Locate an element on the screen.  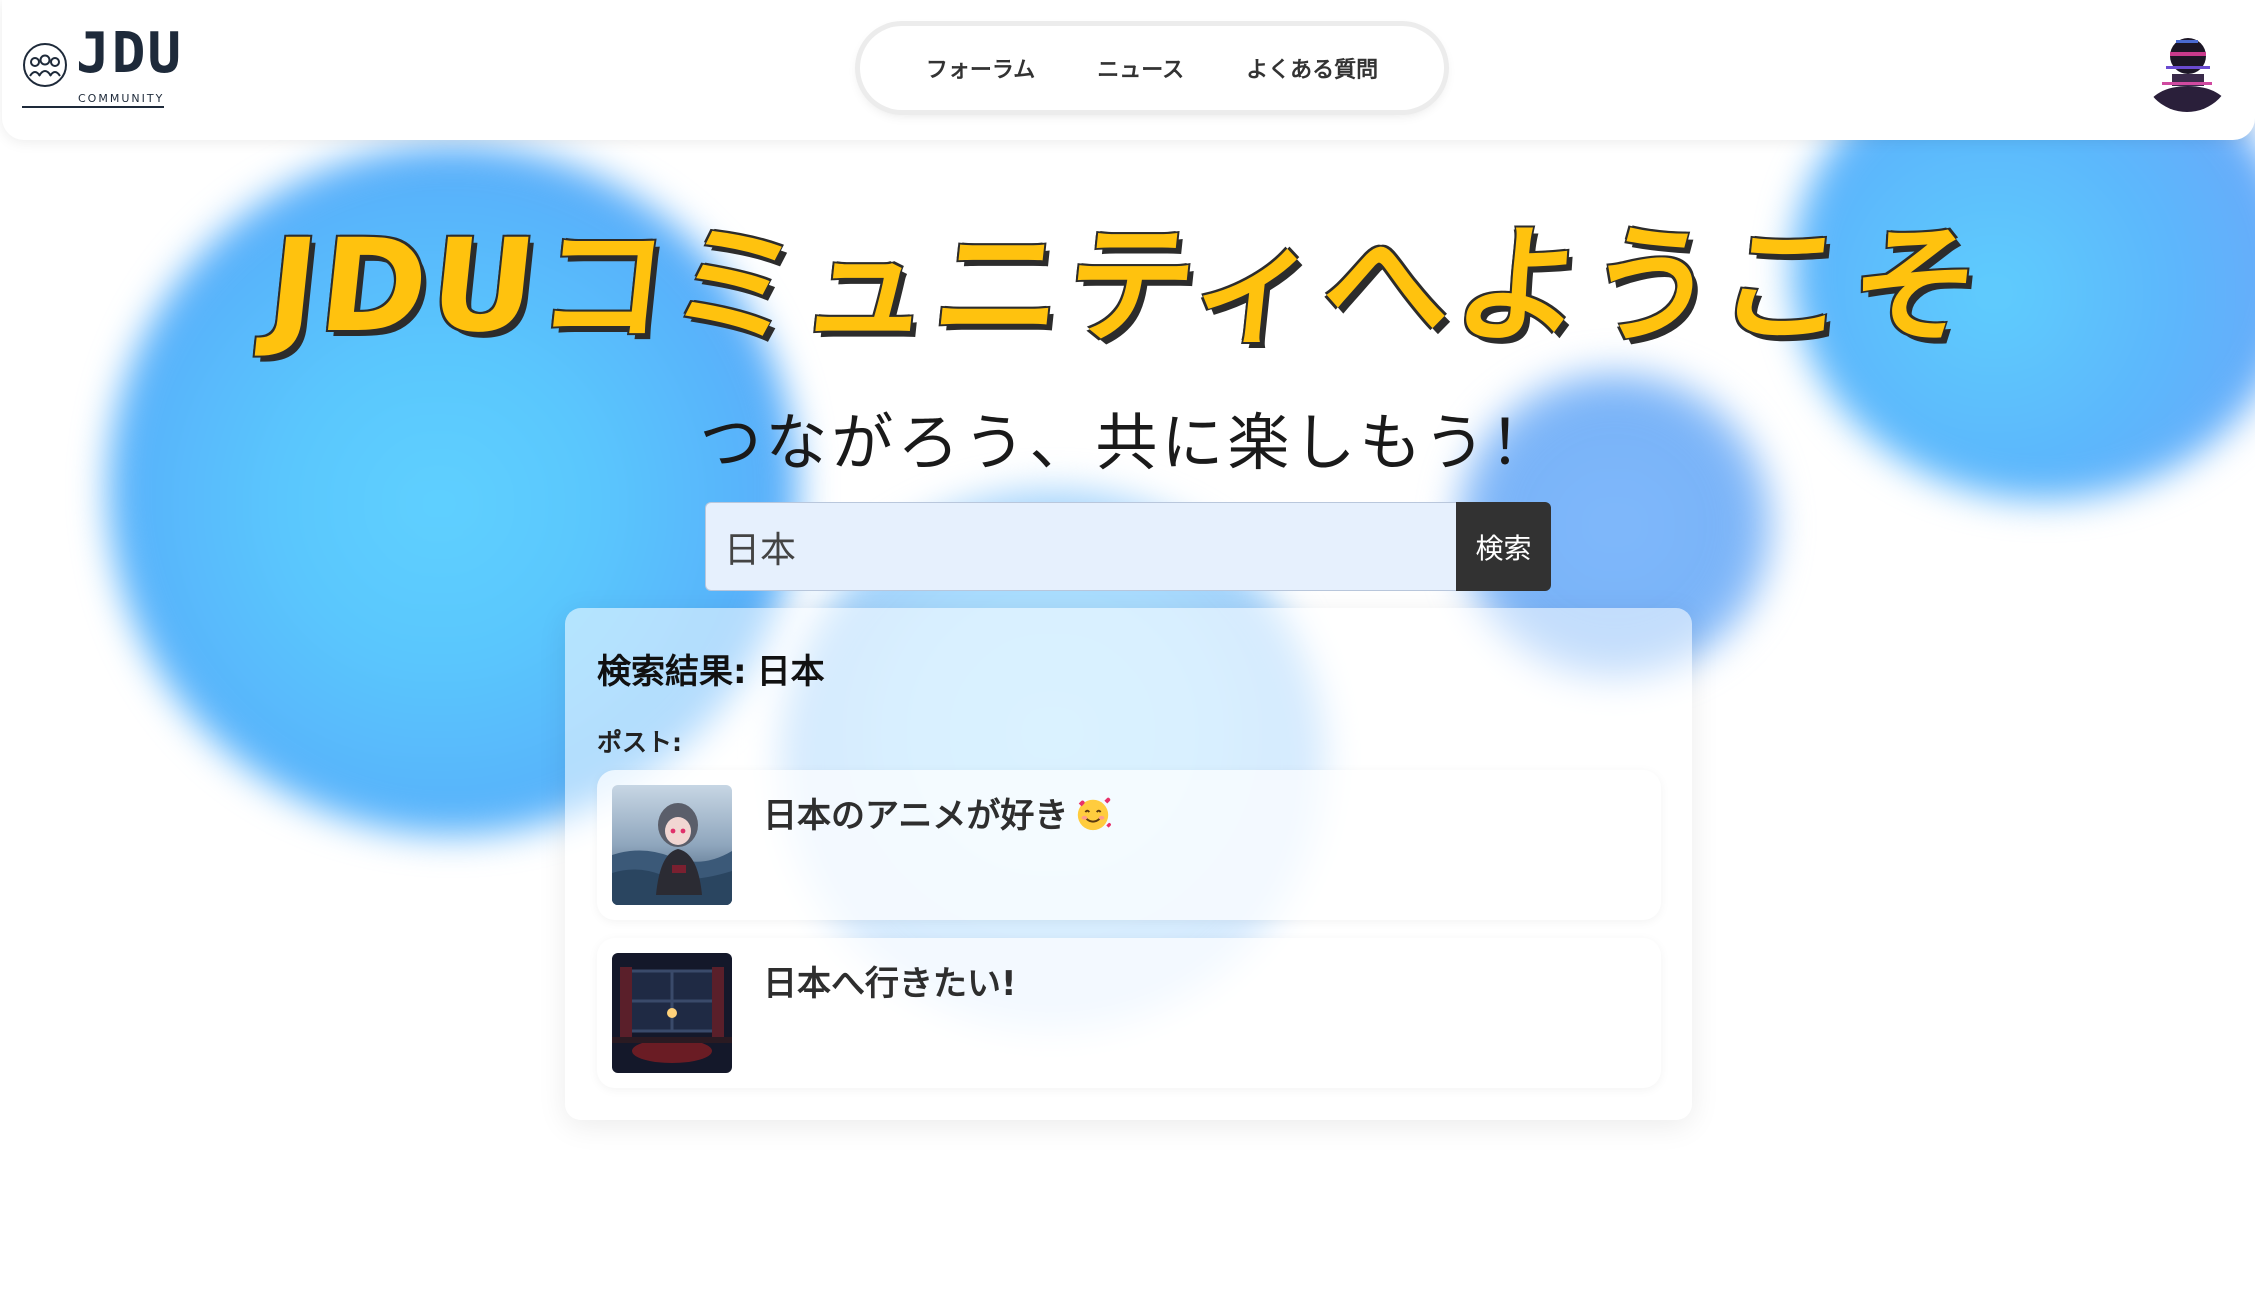
night-room-thumbnail-icon is located at coordinates (672, 1013).